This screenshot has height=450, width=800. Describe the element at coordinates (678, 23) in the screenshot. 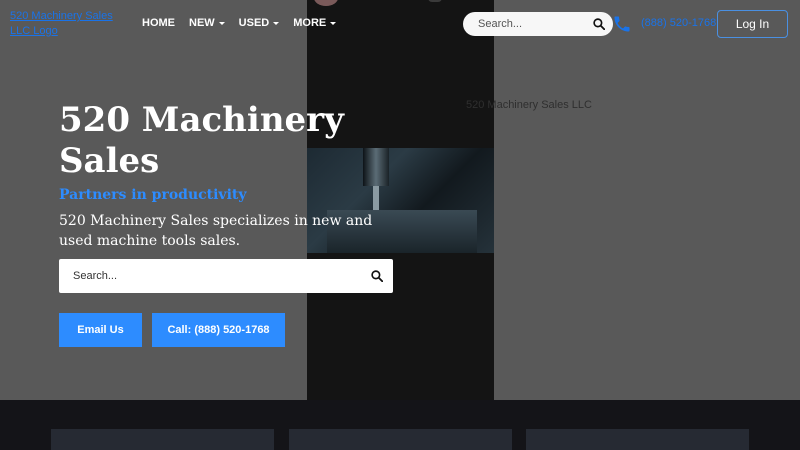

I see `header-phone-link: (888) 520-1768` at that location.